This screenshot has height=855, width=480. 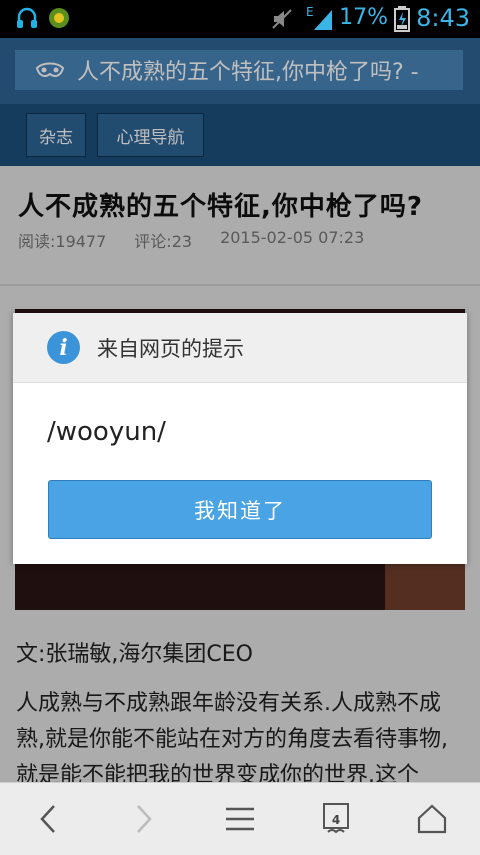 What do you see at coordinates (240, 509) in the screenshot?
I see `ok-button: 我知道了` at bounding box center [240, 509].